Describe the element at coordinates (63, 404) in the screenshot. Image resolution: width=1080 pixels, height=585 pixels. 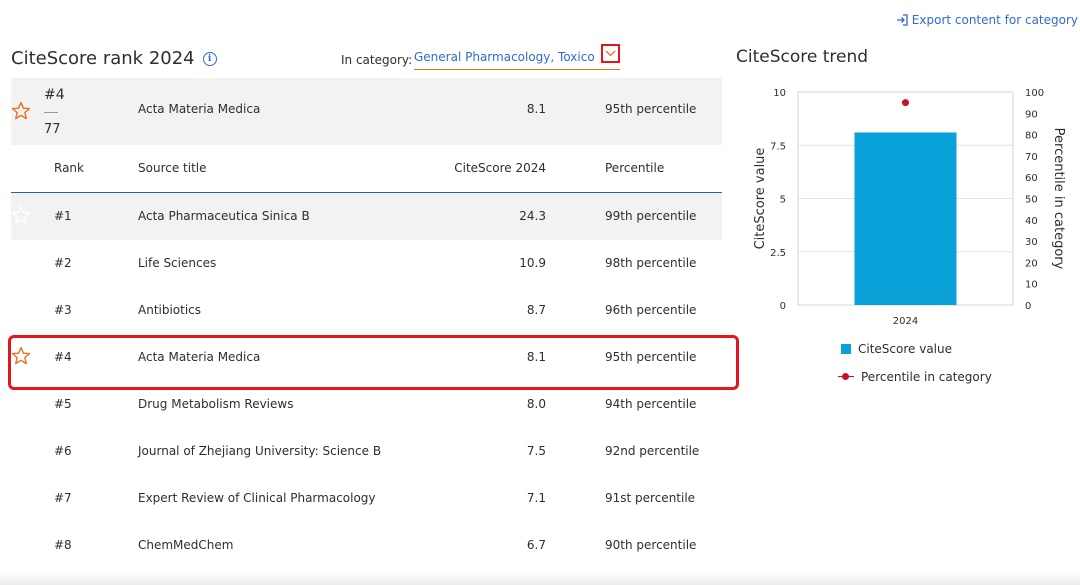
I see `row-rank: #5` at that location.